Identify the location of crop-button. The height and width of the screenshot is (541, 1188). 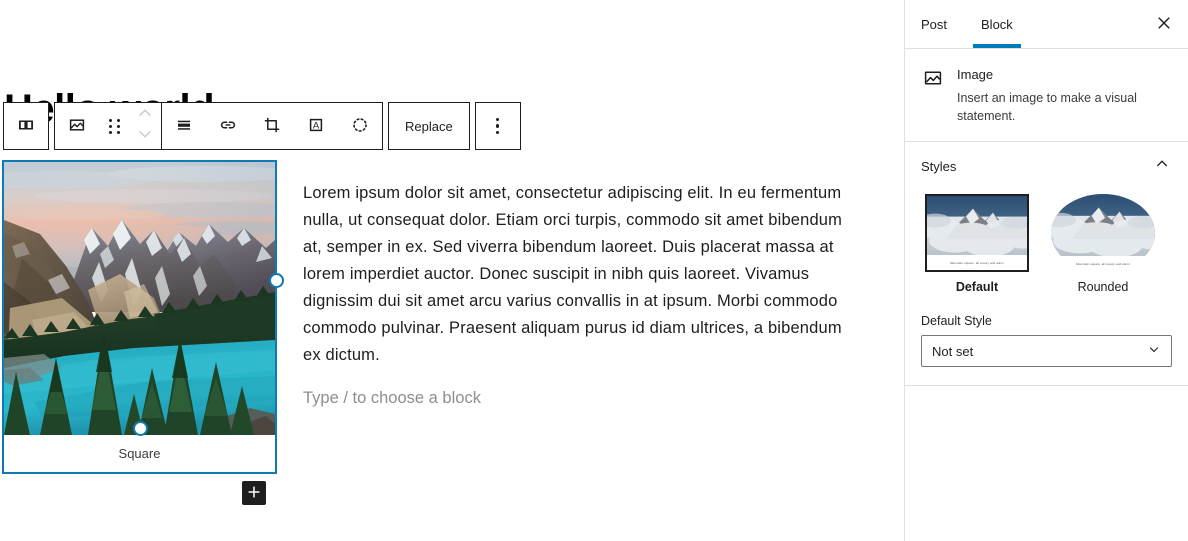
(272, 126).